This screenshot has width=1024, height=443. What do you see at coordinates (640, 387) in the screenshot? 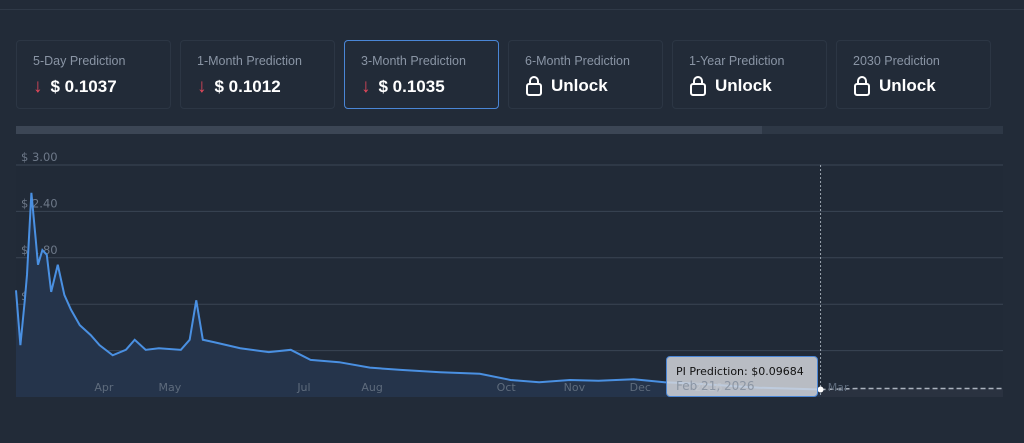
I see `x-tick-label: Dec` at bounding box center [640, 387].